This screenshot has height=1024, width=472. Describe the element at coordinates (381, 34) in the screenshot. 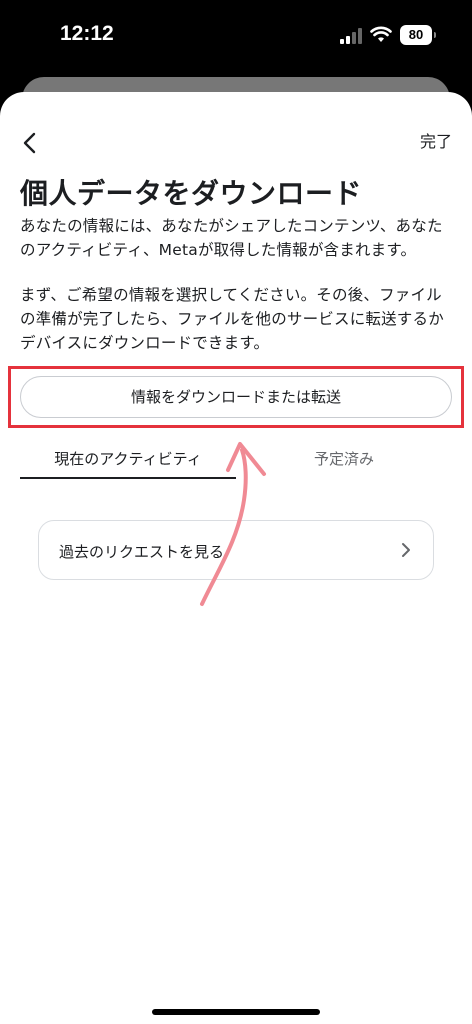

I see `wifi-icon` at that location.